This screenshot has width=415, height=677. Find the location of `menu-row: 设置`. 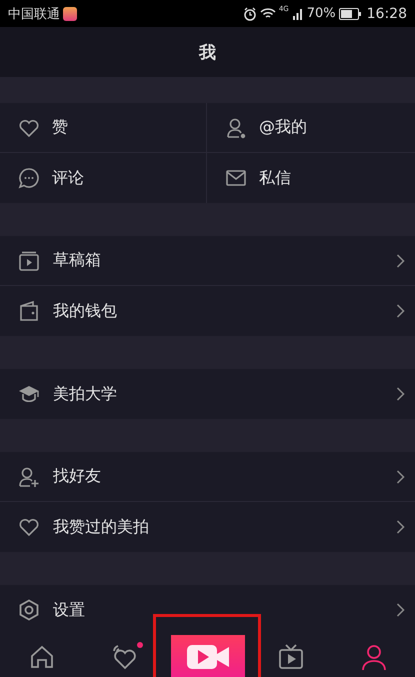

menu-row: 设置 is located at coordinates (207, 610).